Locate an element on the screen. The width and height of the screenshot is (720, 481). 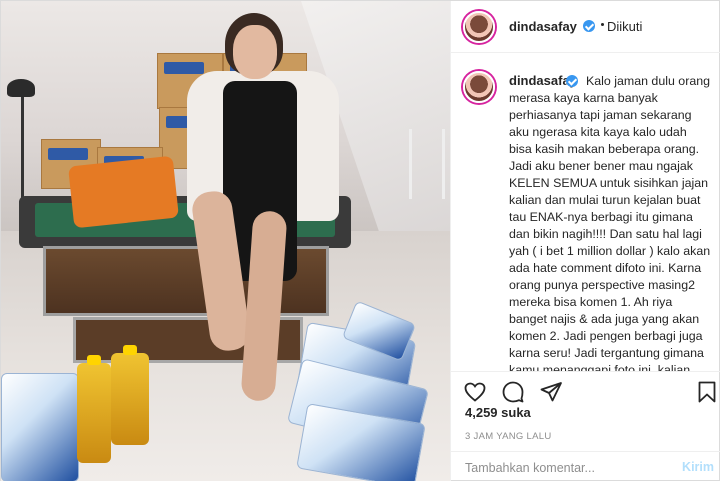
post-header: dindasafay Diikuti is located at coordinates (585, 27).